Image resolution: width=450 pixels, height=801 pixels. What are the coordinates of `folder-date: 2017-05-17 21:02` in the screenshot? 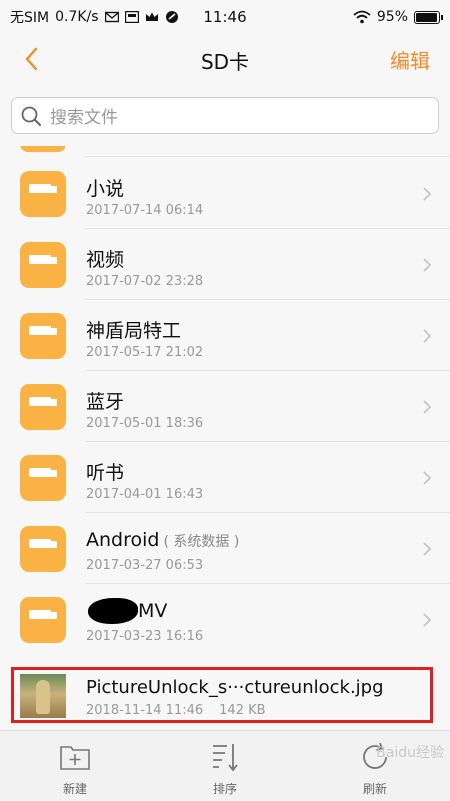 It's located at (145, 352).